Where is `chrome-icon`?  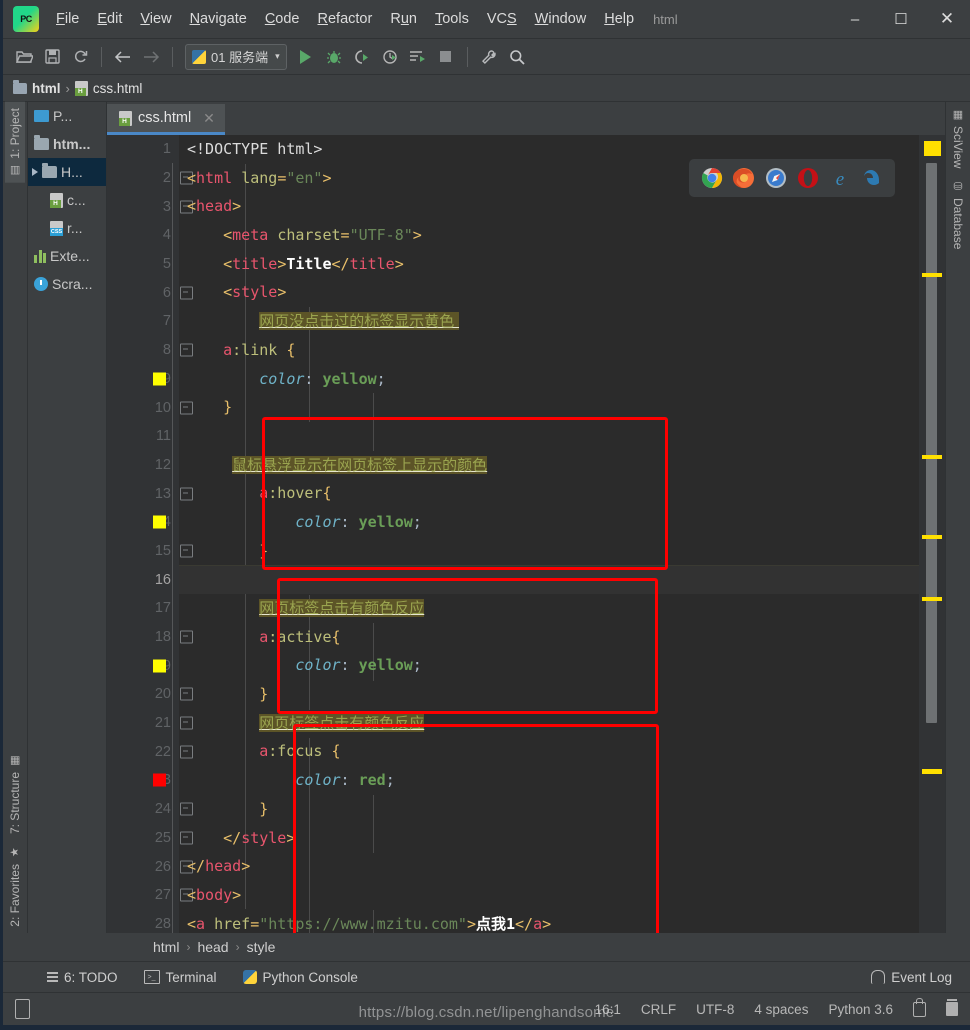
chrome-icon is located at coordinates (712, 178).